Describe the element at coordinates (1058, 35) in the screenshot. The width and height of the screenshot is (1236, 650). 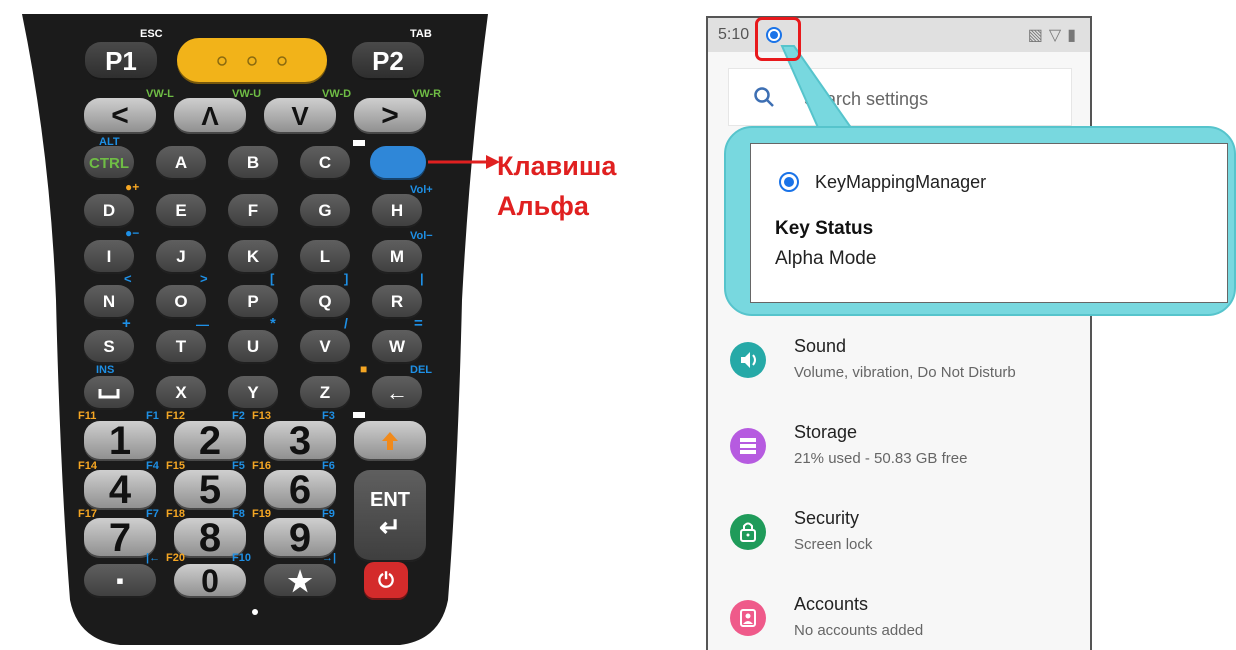
I see `wifi-icon: ▽` at that location.